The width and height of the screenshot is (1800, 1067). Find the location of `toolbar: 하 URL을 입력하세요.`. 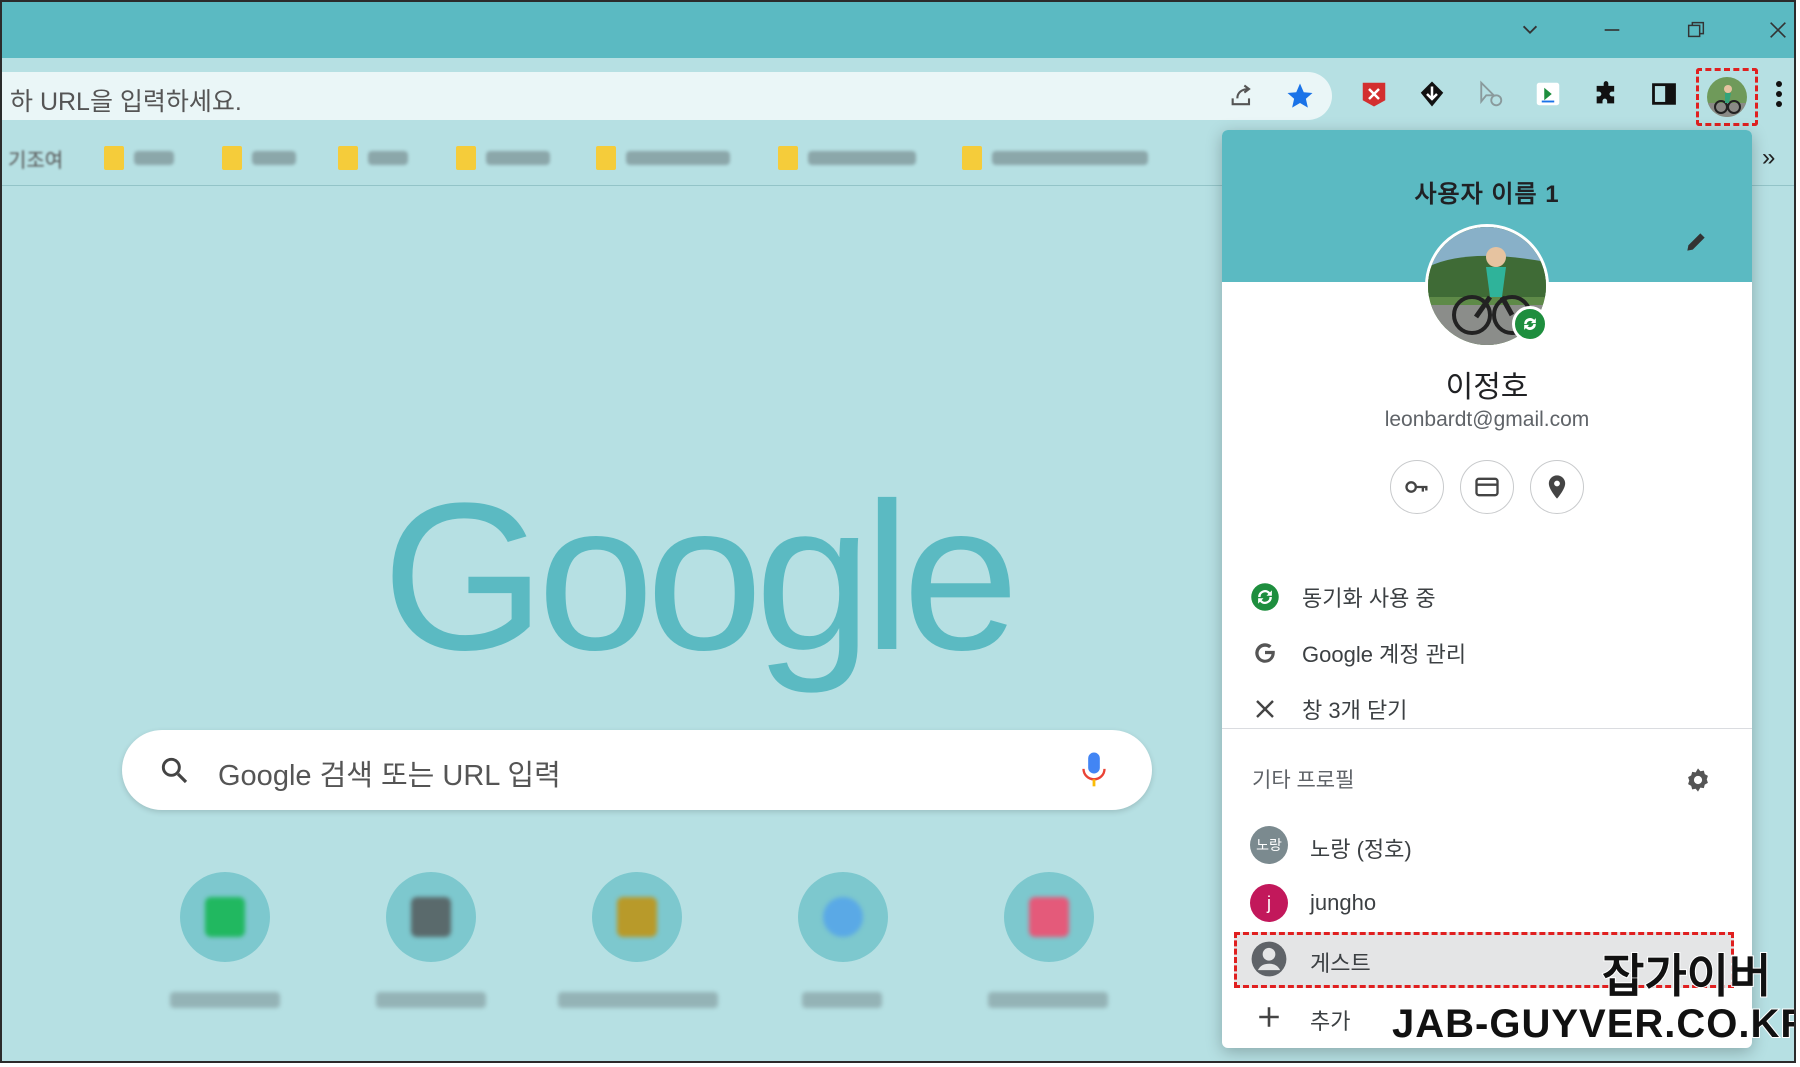

toolbar: 하 URL을 입력하세요. is located at coordinates (898, 94).